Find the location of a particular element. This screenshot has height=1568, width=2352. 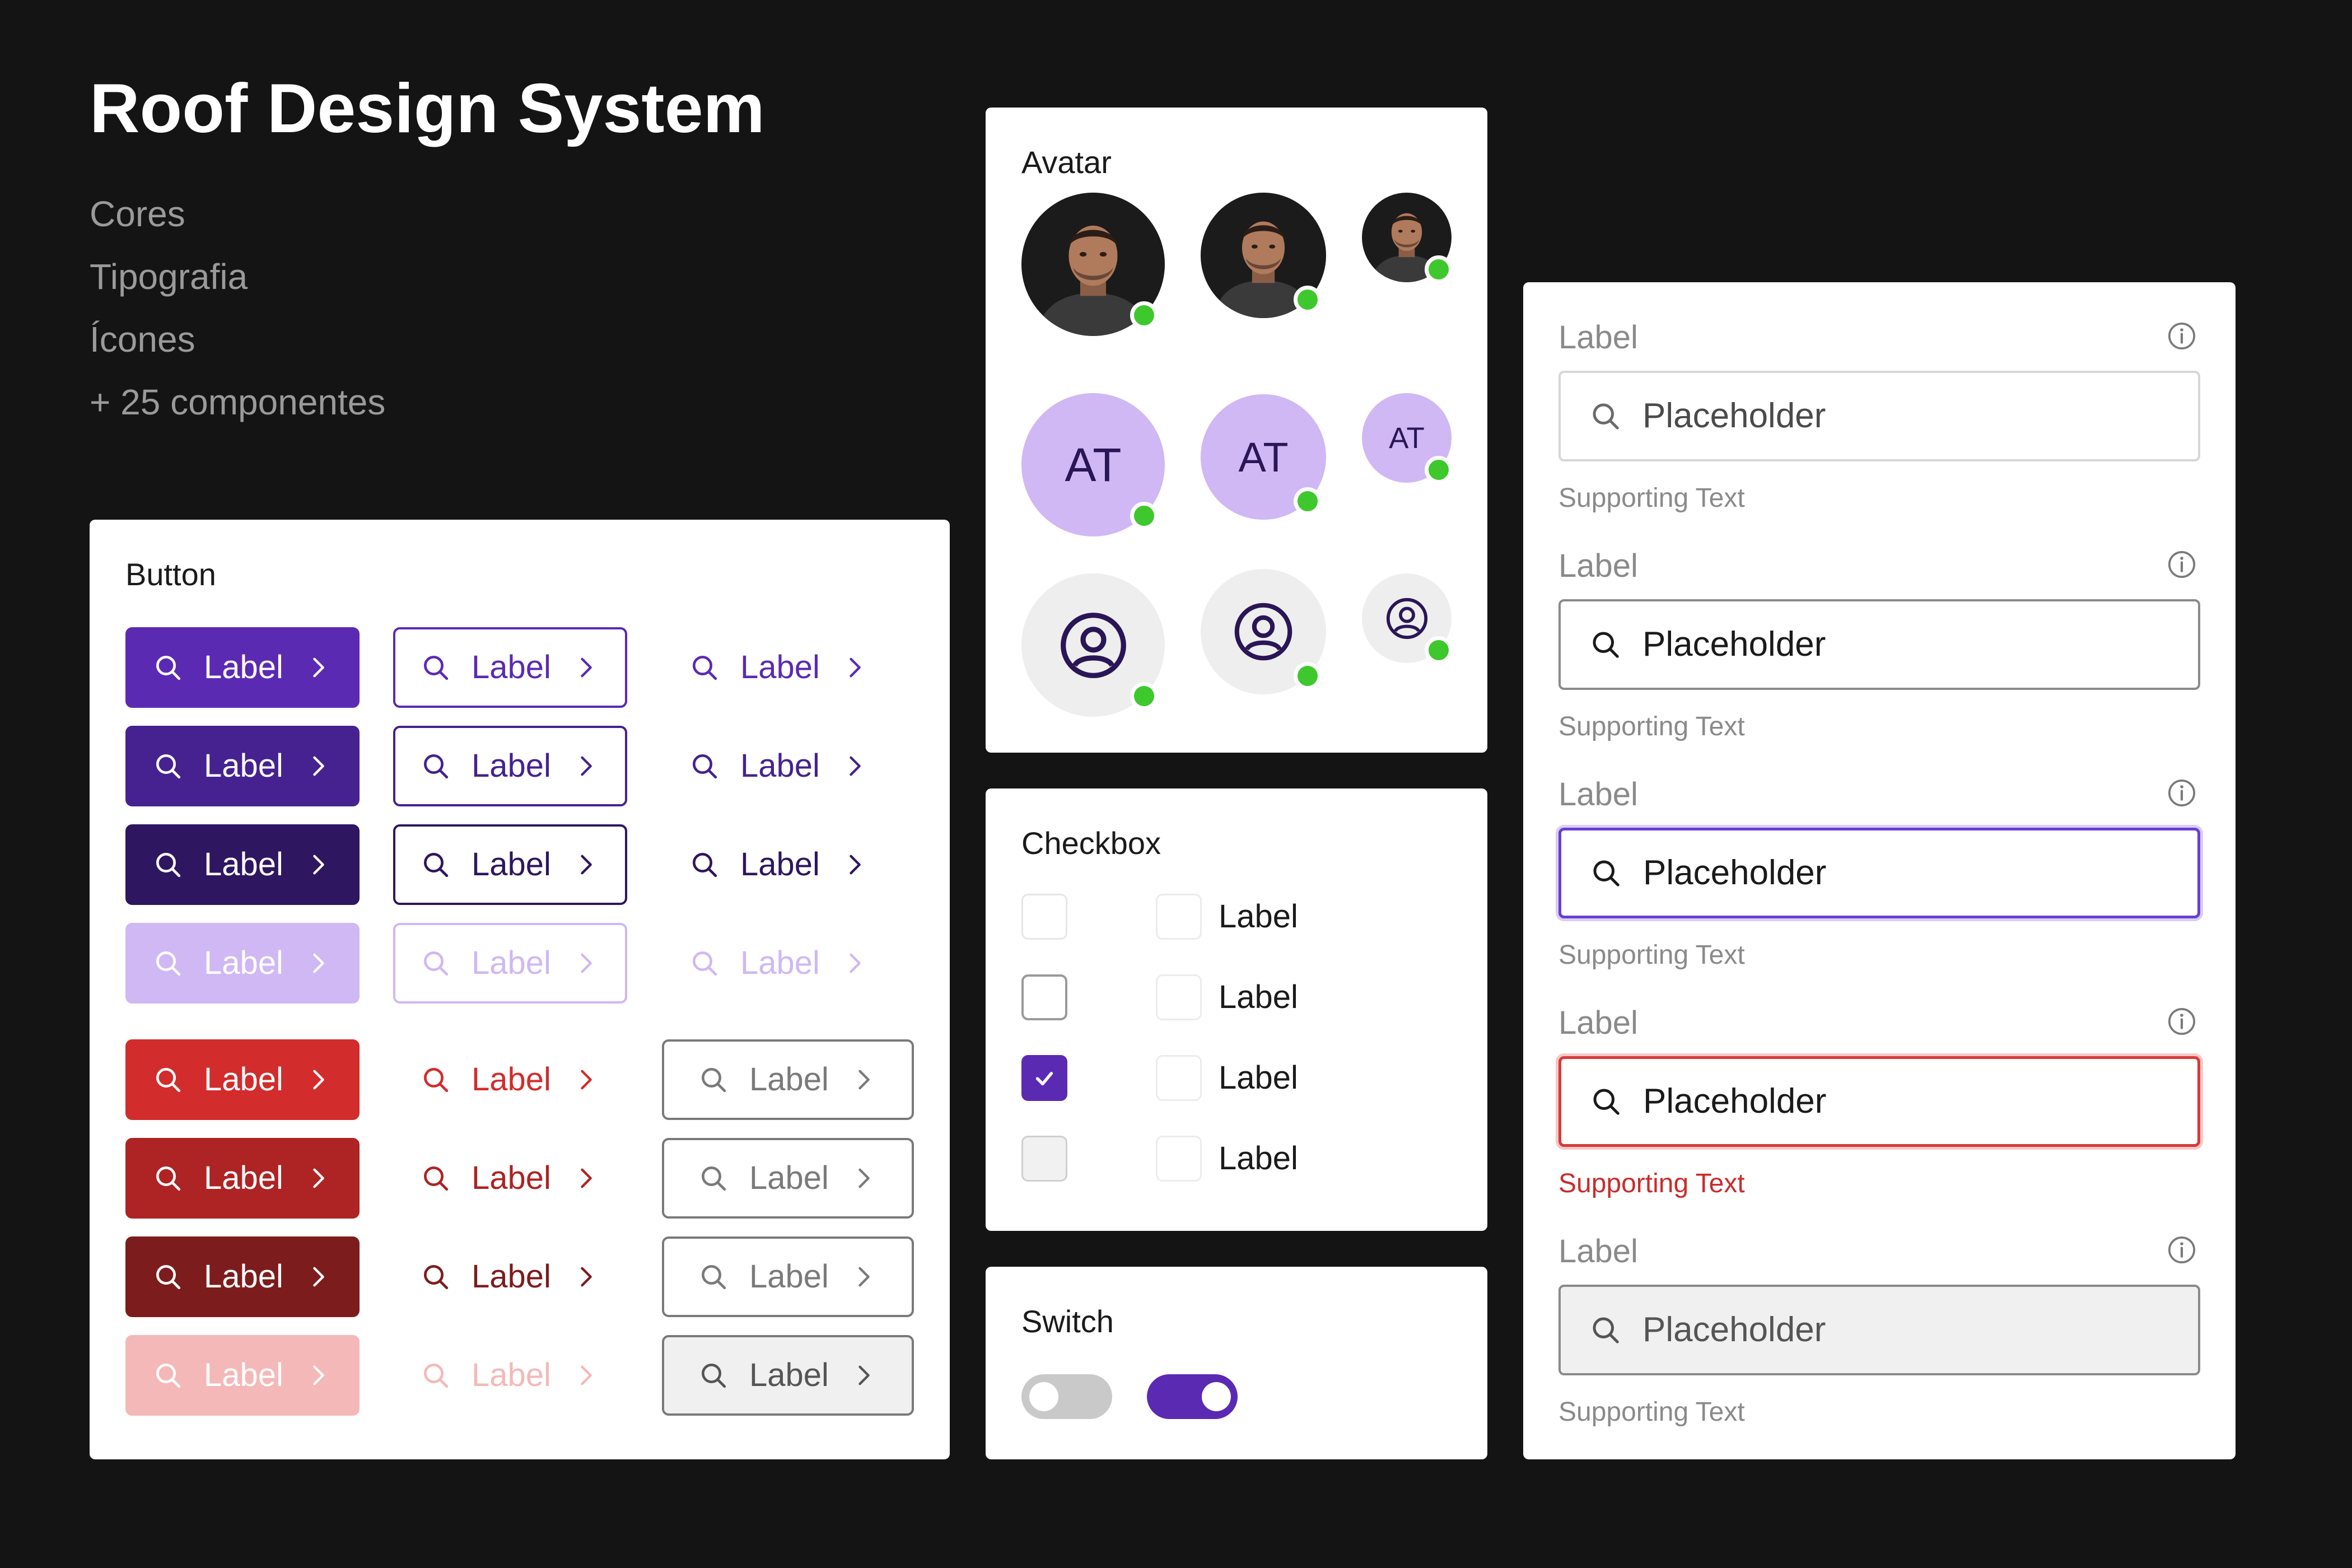

switch-knob is located at coordinates (1217, 1397).